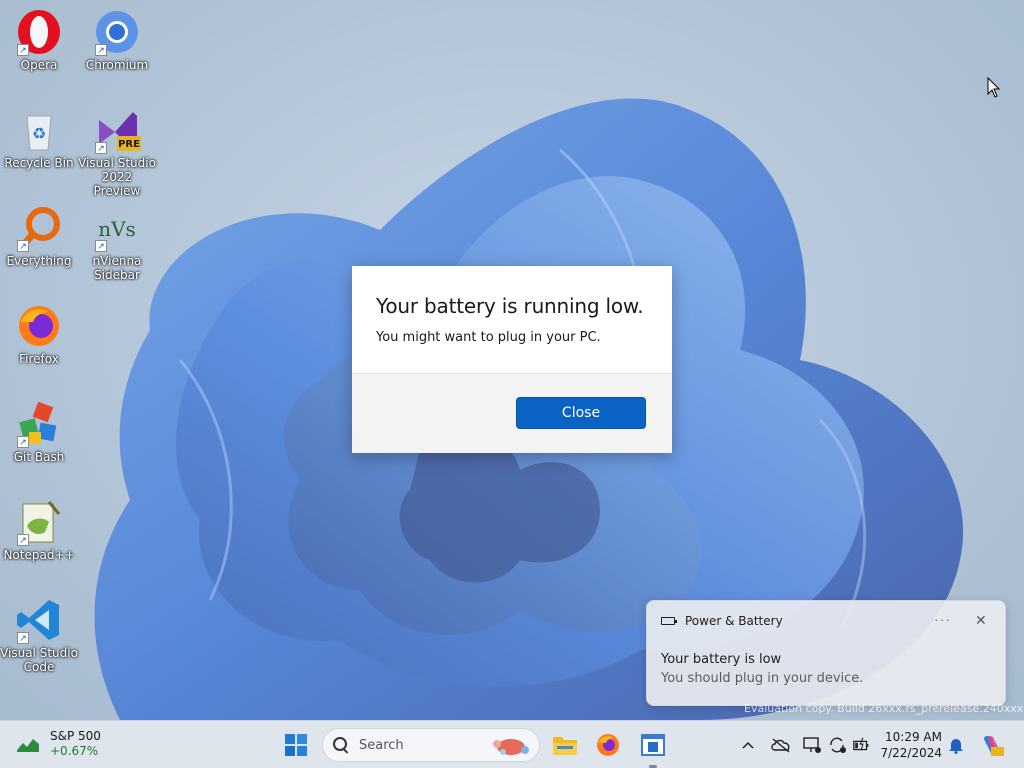 The height and width of the screenshot is (768, 1024). I want to click on close-icon: ✕, so click(981, 620).